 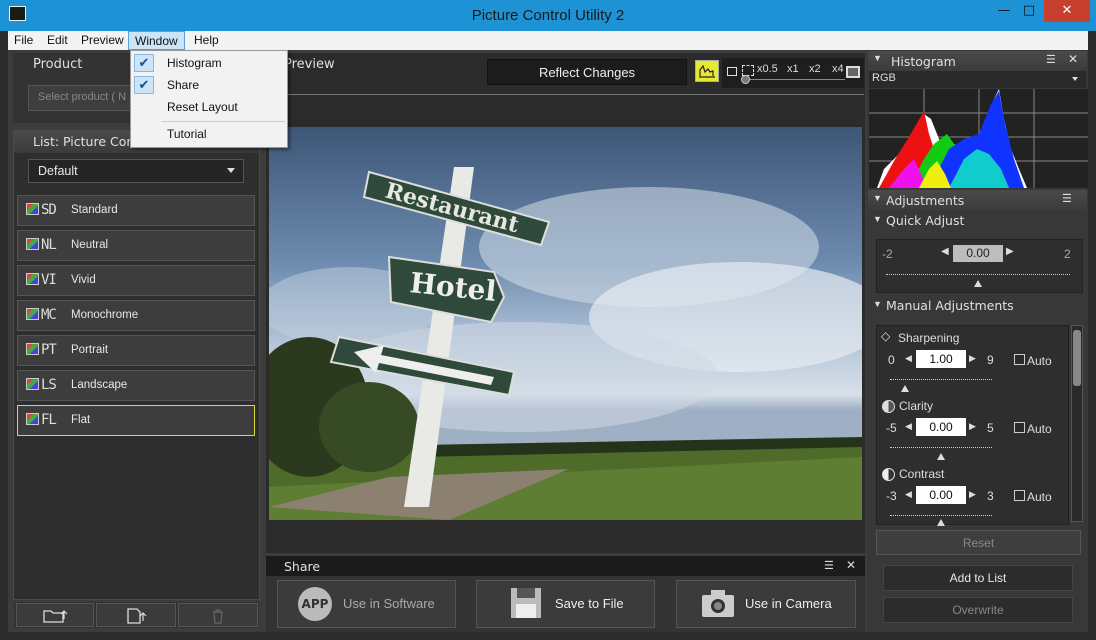 I want to click on sharpening-max: 9, so click(x=990, y=360).